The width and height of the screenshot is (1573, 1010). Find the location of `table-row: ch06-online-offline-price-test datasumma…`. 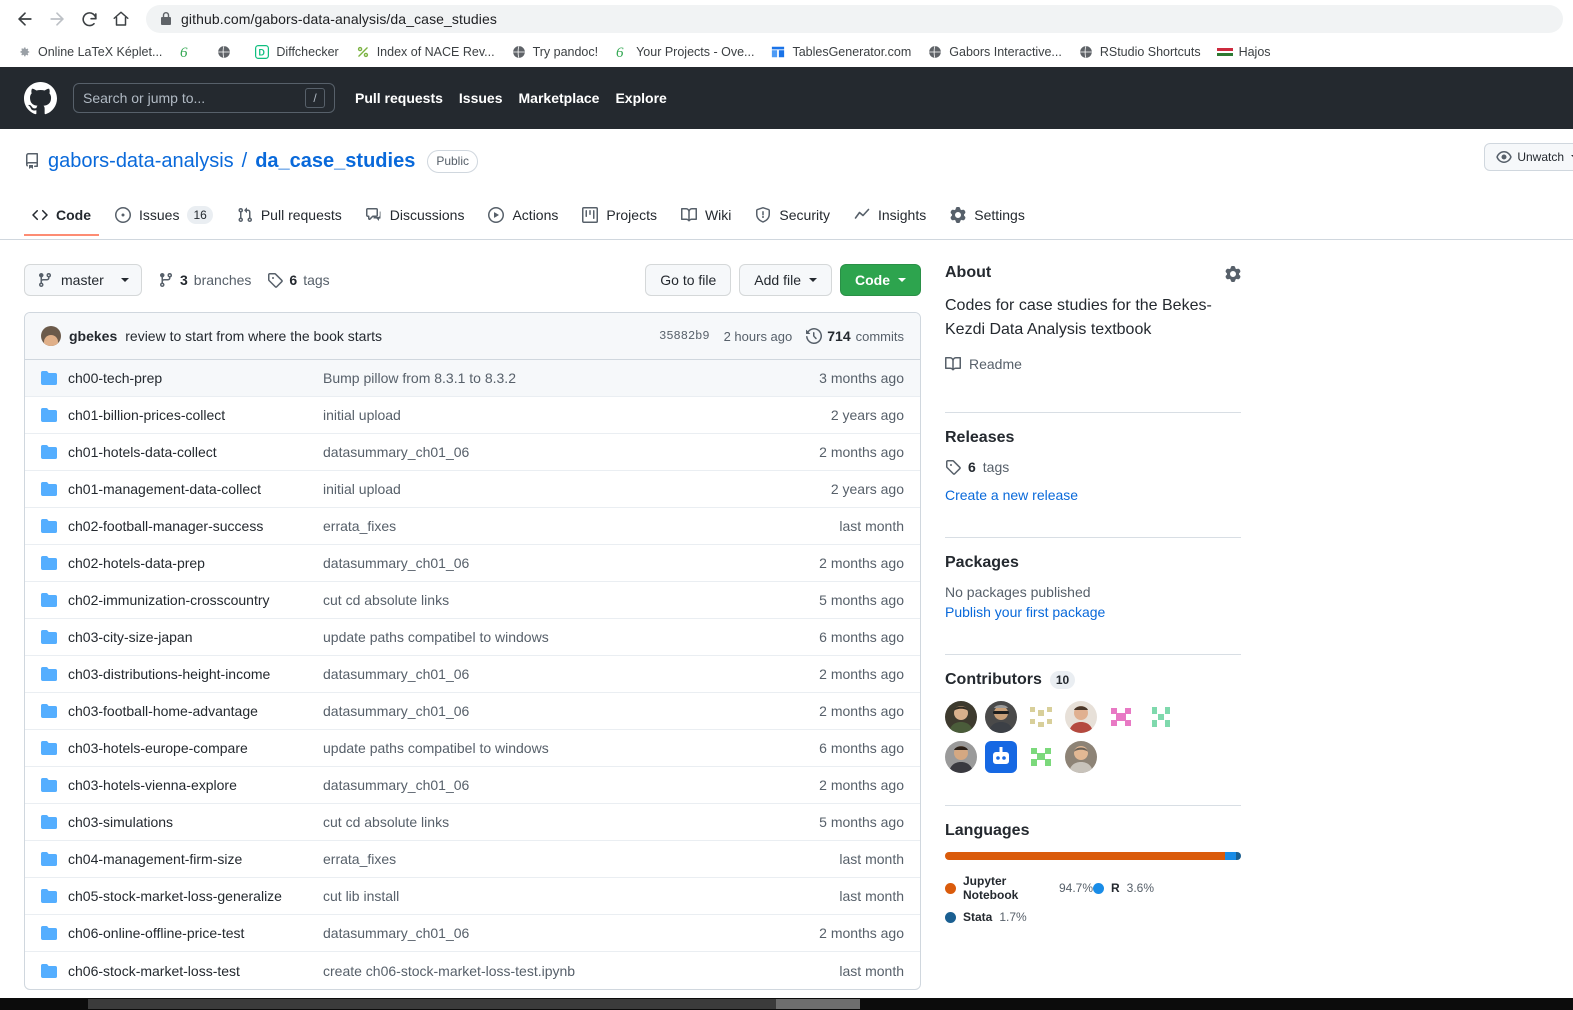

table-row: ch06-online-offline-price-test datasumma… is located at coordinates (472, 933).